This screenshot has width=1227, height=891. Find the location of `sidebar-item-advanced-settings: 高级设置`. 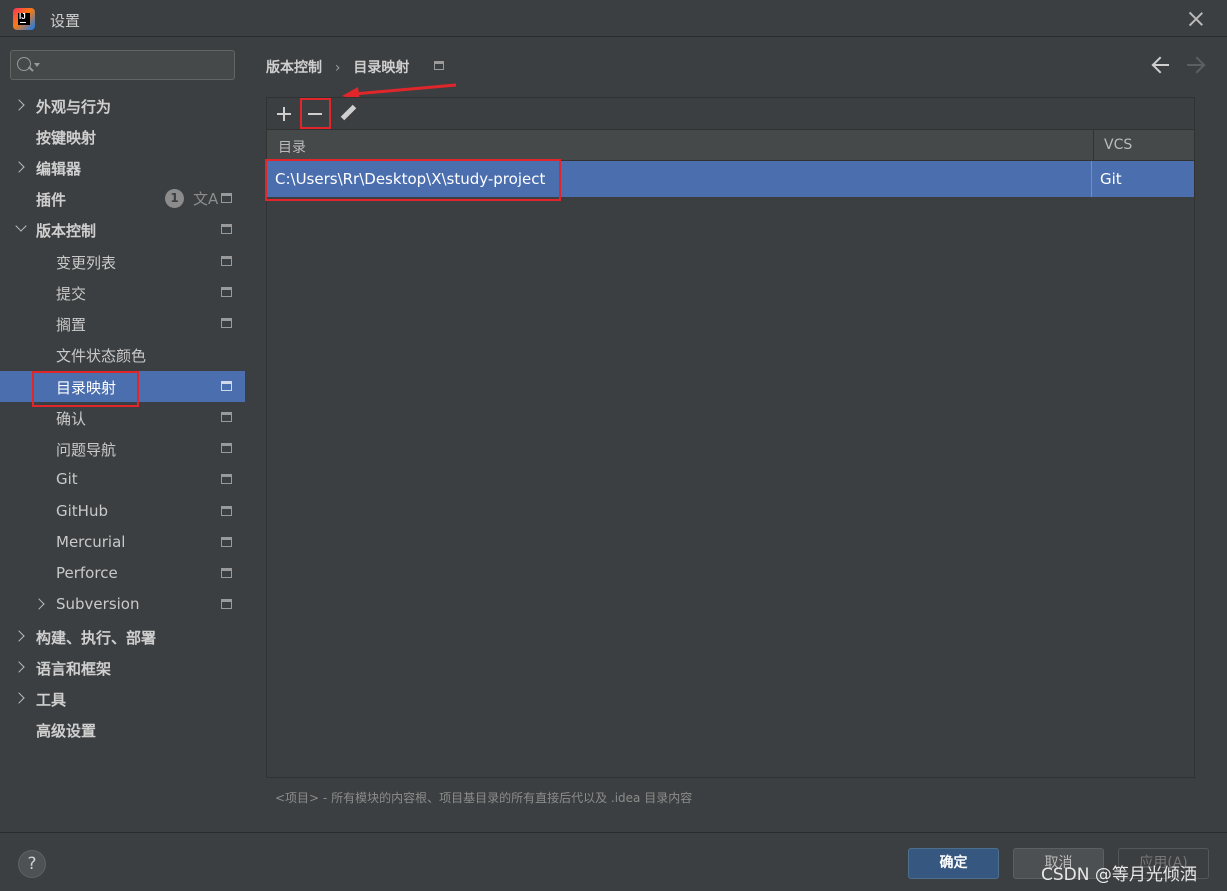

sidebar-item-advanced-settings: 高级设置 is located at coordinates (122, 729).